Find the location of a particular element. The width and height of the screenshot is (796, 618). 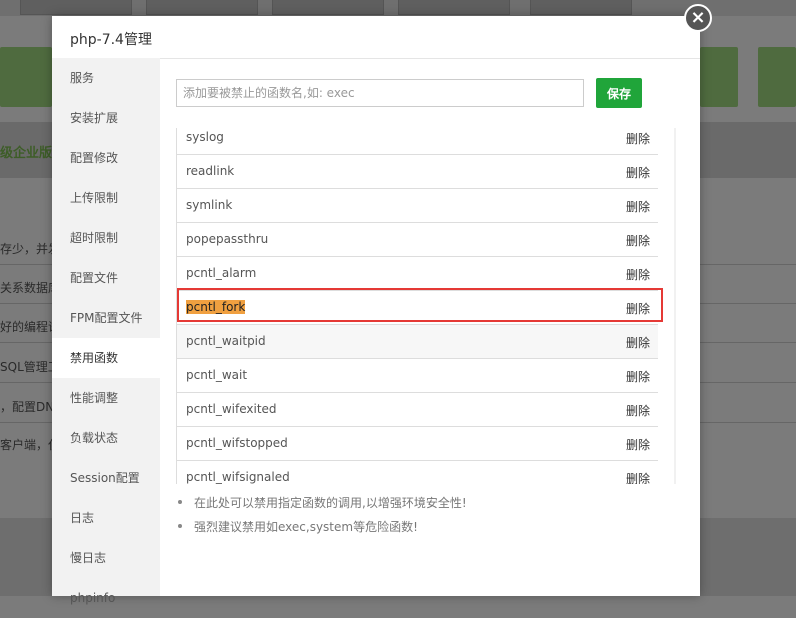

help-note: 在此处可以禁用指定函数的调用,以增强环境安全性! is located at coordinates (322, 506).